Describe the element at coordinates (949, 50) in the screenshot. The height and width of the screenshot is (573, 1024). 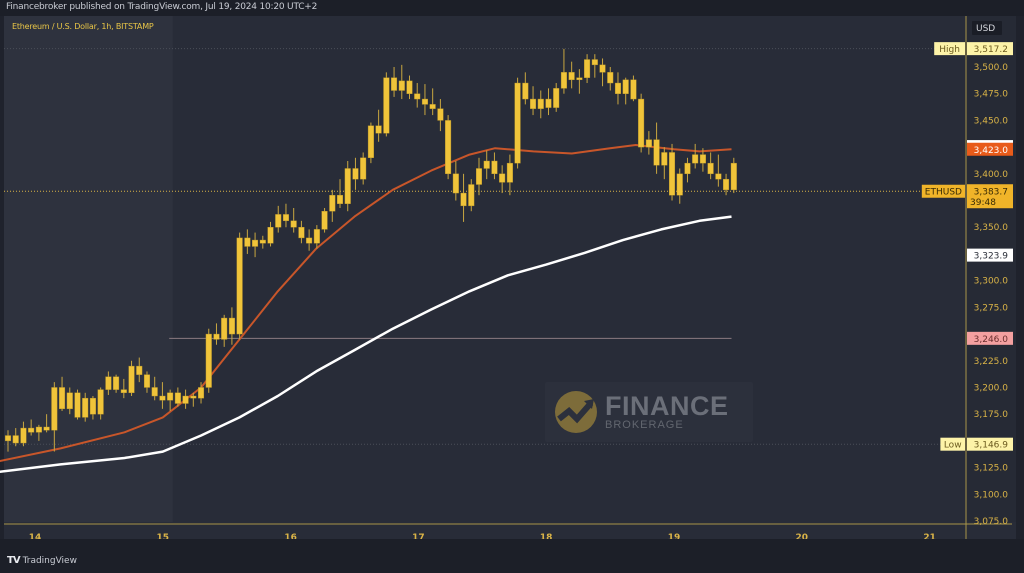
I see `price-tag-high: High` at that location.